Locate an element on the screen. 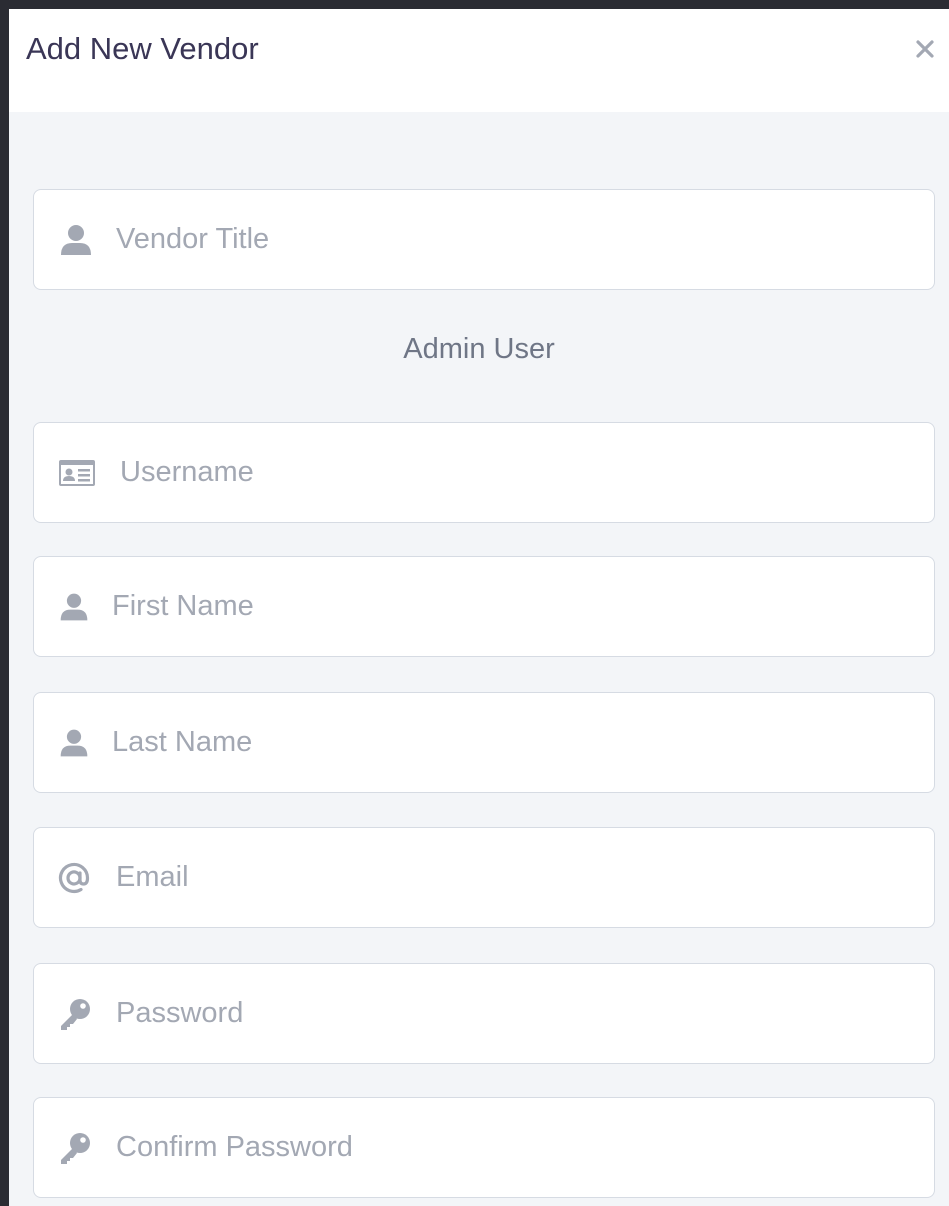  email-input is located at coordinates (519, 877).